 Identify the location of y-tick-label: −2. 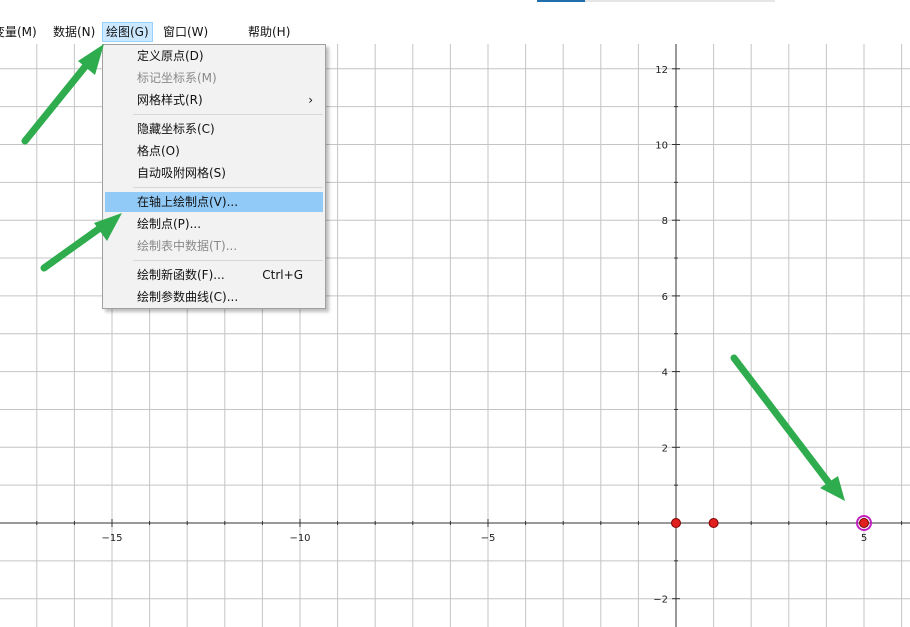
(660, 600).